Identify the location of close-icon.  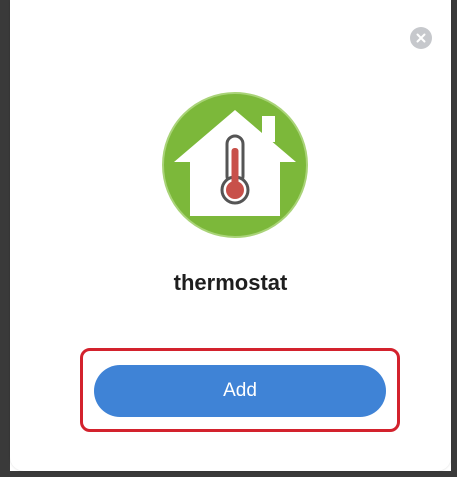
(421, 38).